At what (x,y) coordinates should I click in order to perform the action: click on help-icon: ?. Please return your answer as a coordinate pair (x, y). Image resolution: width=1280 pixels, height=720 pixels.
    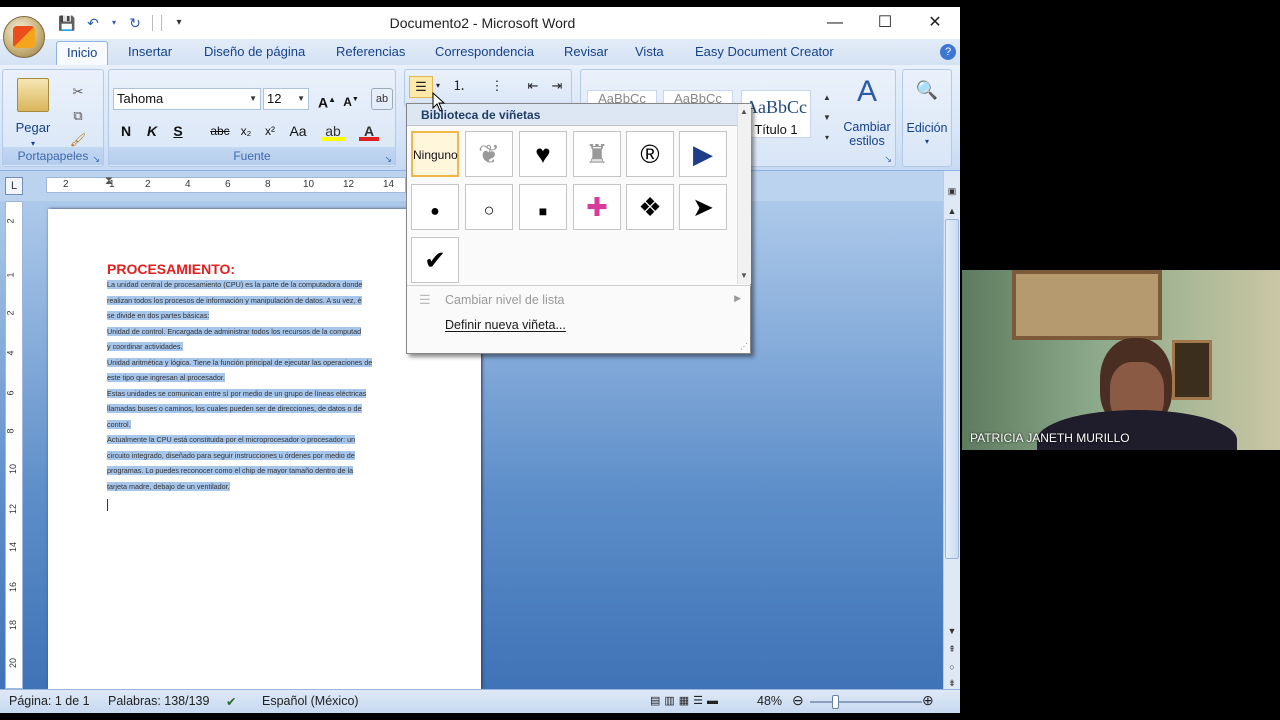
    Looking at the image, I should click on (948, 52).